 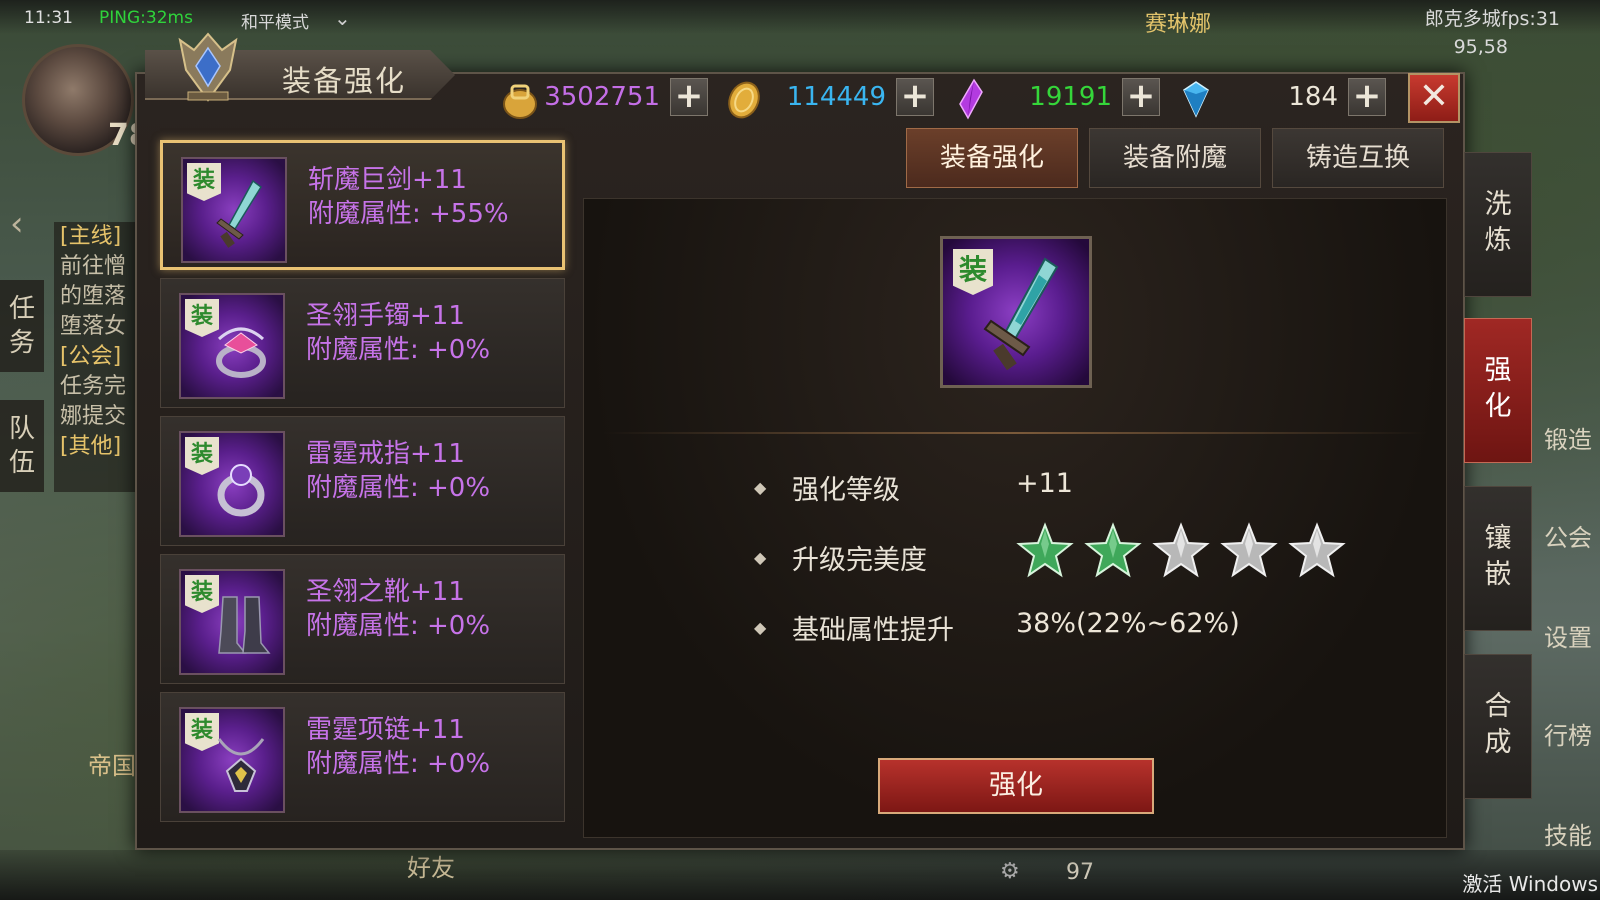 What do you see at coordinates (93, 266) in the screenshot?
I see `quest-text: 前往憎` at bounding box center [93, 266].